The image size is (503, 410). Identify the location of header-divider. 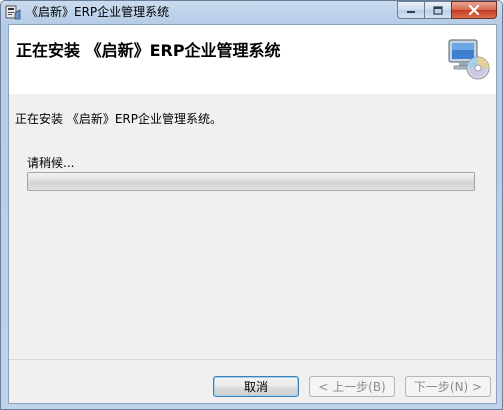
(252, 93).